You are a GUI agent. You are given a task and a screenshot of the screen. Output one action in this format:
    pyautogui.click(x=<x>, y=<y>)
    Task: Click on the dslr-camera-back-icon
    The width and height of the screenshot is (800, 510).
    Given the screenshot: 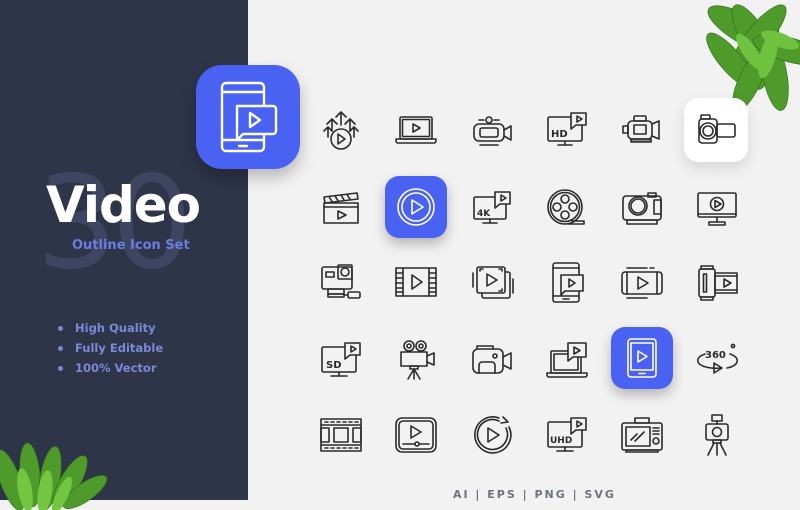 What is the action you would take?
    pyautogui.click(x=642, y=435)
    